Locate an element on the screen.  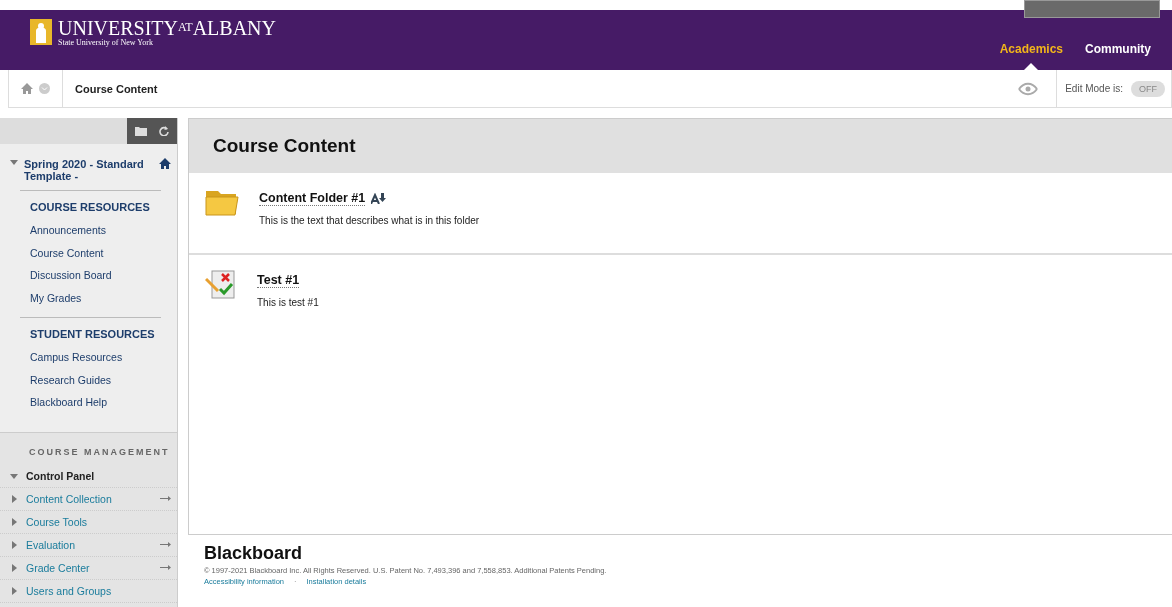
menu-link: Course Content is located at coordinates (95, 252).